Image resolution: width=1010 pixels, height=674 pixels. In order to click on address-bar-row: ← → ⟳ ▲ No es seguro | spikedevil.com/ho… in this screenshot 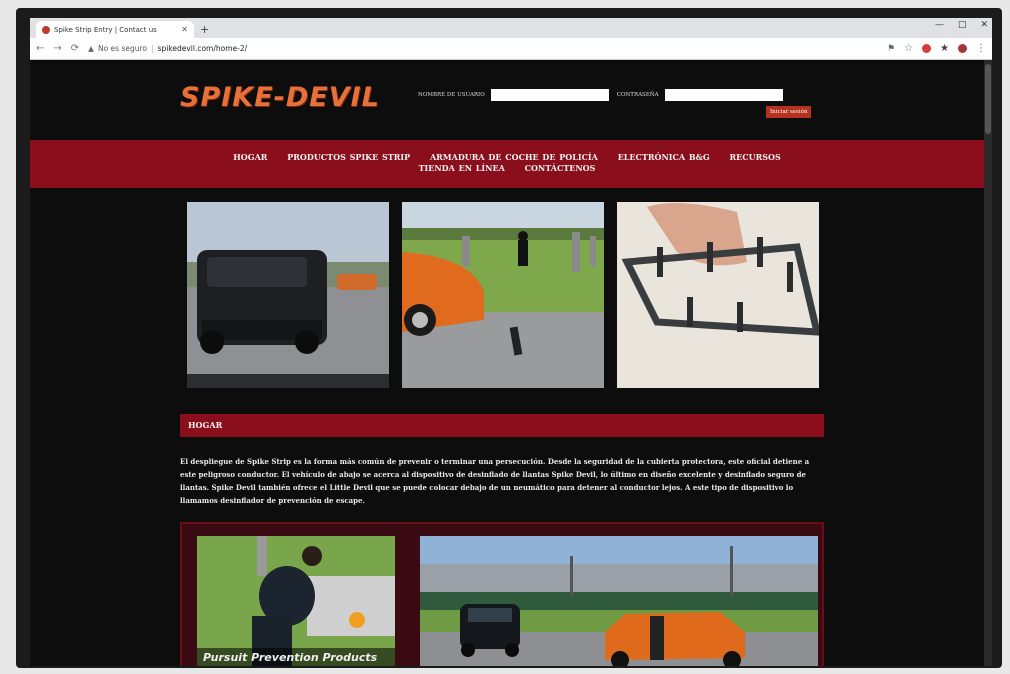, I will do `click(511, 49)`.